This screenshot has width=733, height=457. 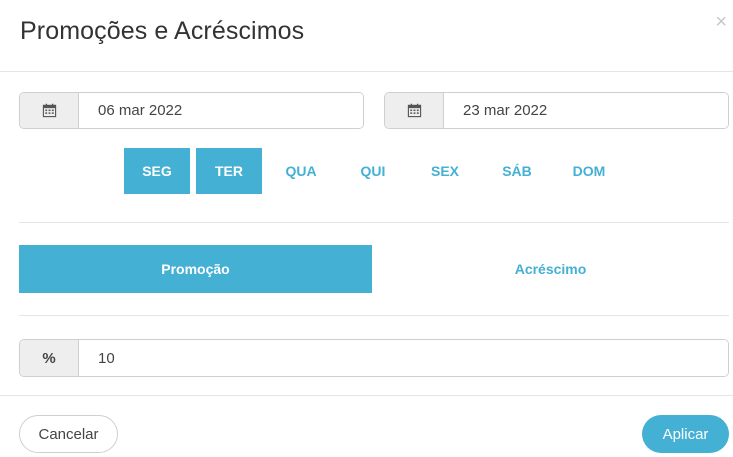 I want to click on close-icon: ×, so click(x=721, y=22).